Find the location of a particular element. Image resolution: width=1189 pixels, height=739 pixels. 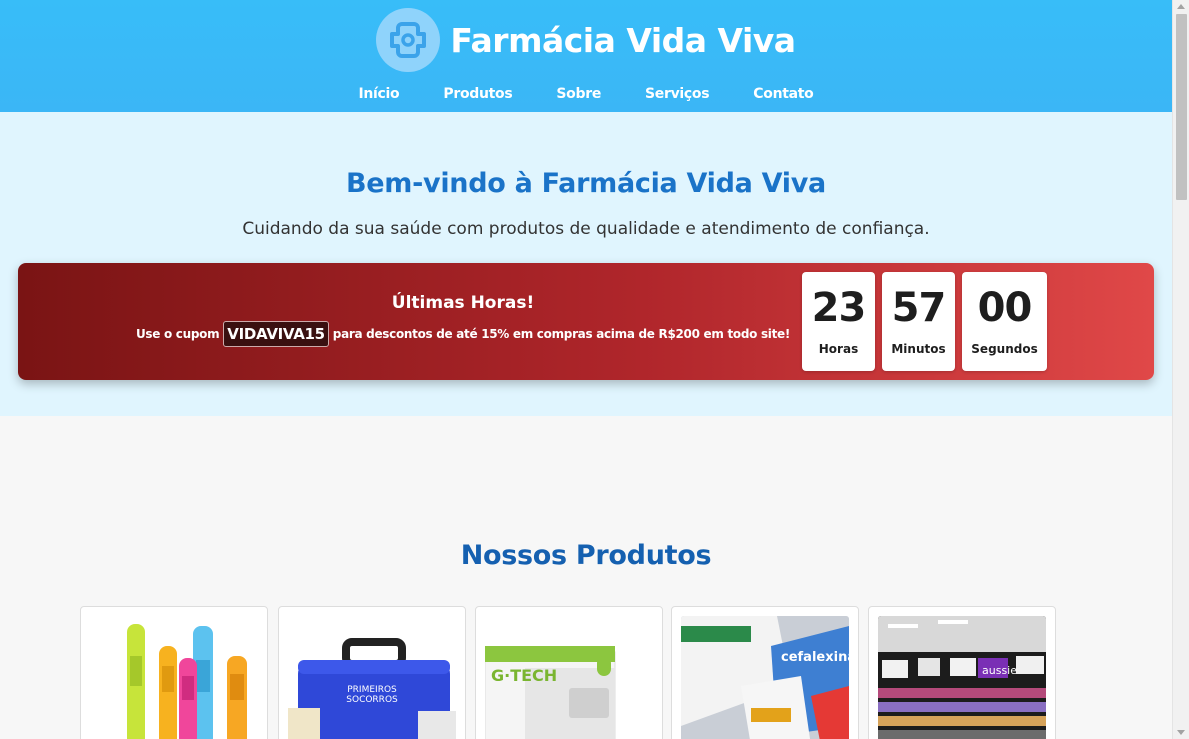

timer-hours: 23 Horas is located at coordinates (838, 321).